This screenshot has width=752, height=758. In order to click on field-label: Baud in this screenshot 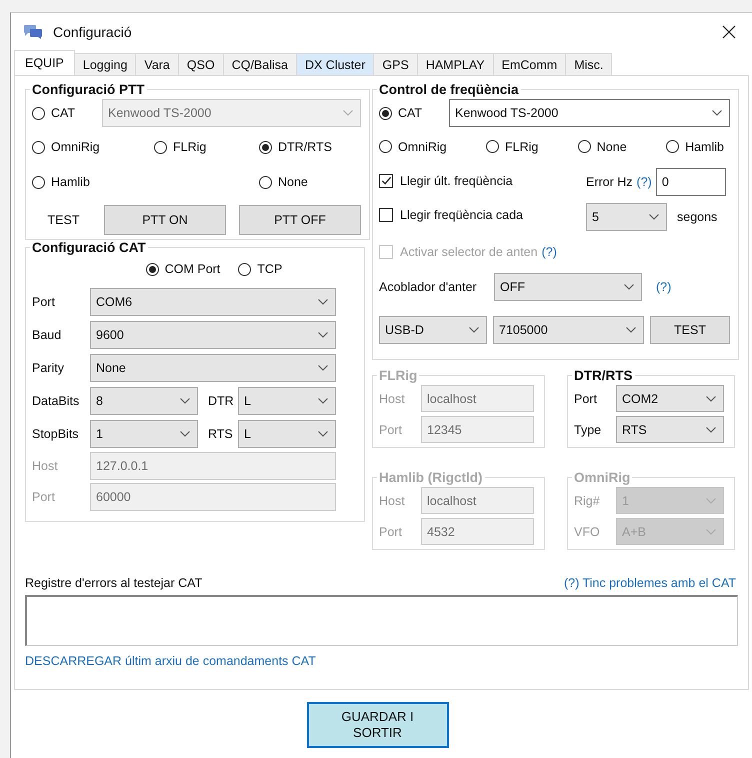, I will do `click(47, 335)`.